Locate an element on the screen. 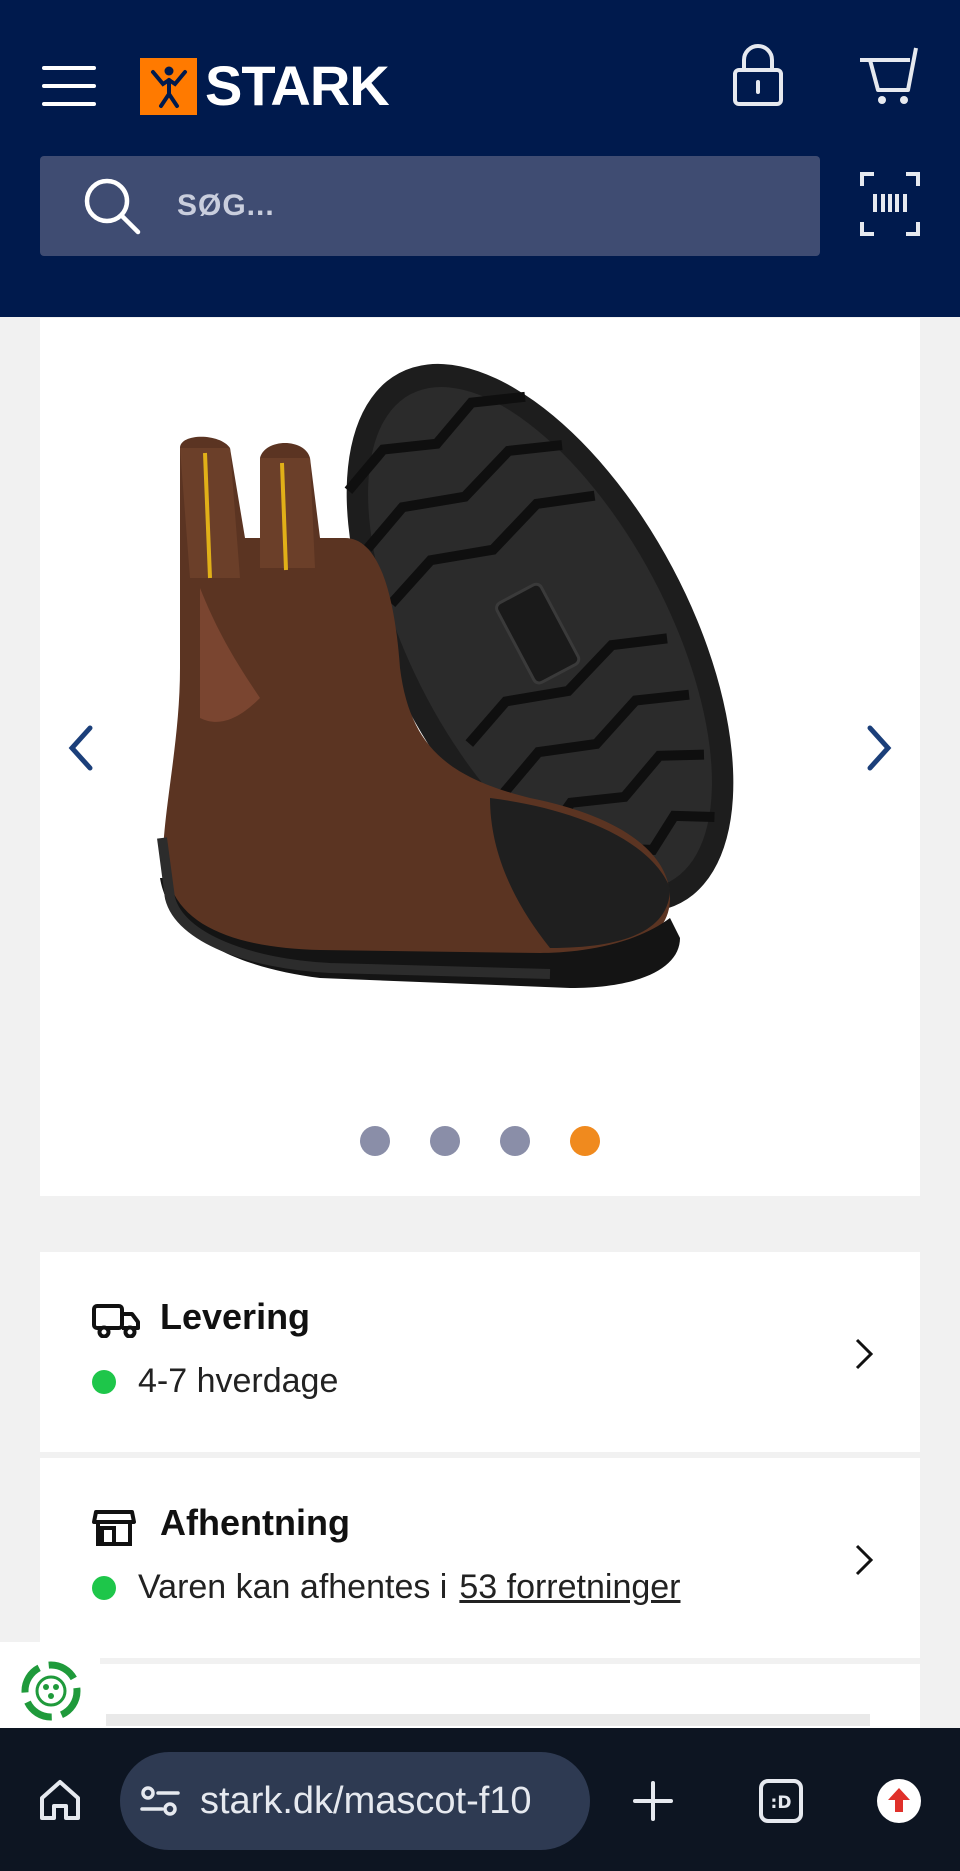 The width and height of the screenshot is (960, 1871). new-tab-plus-icon is located at coordinates (653, 1803).